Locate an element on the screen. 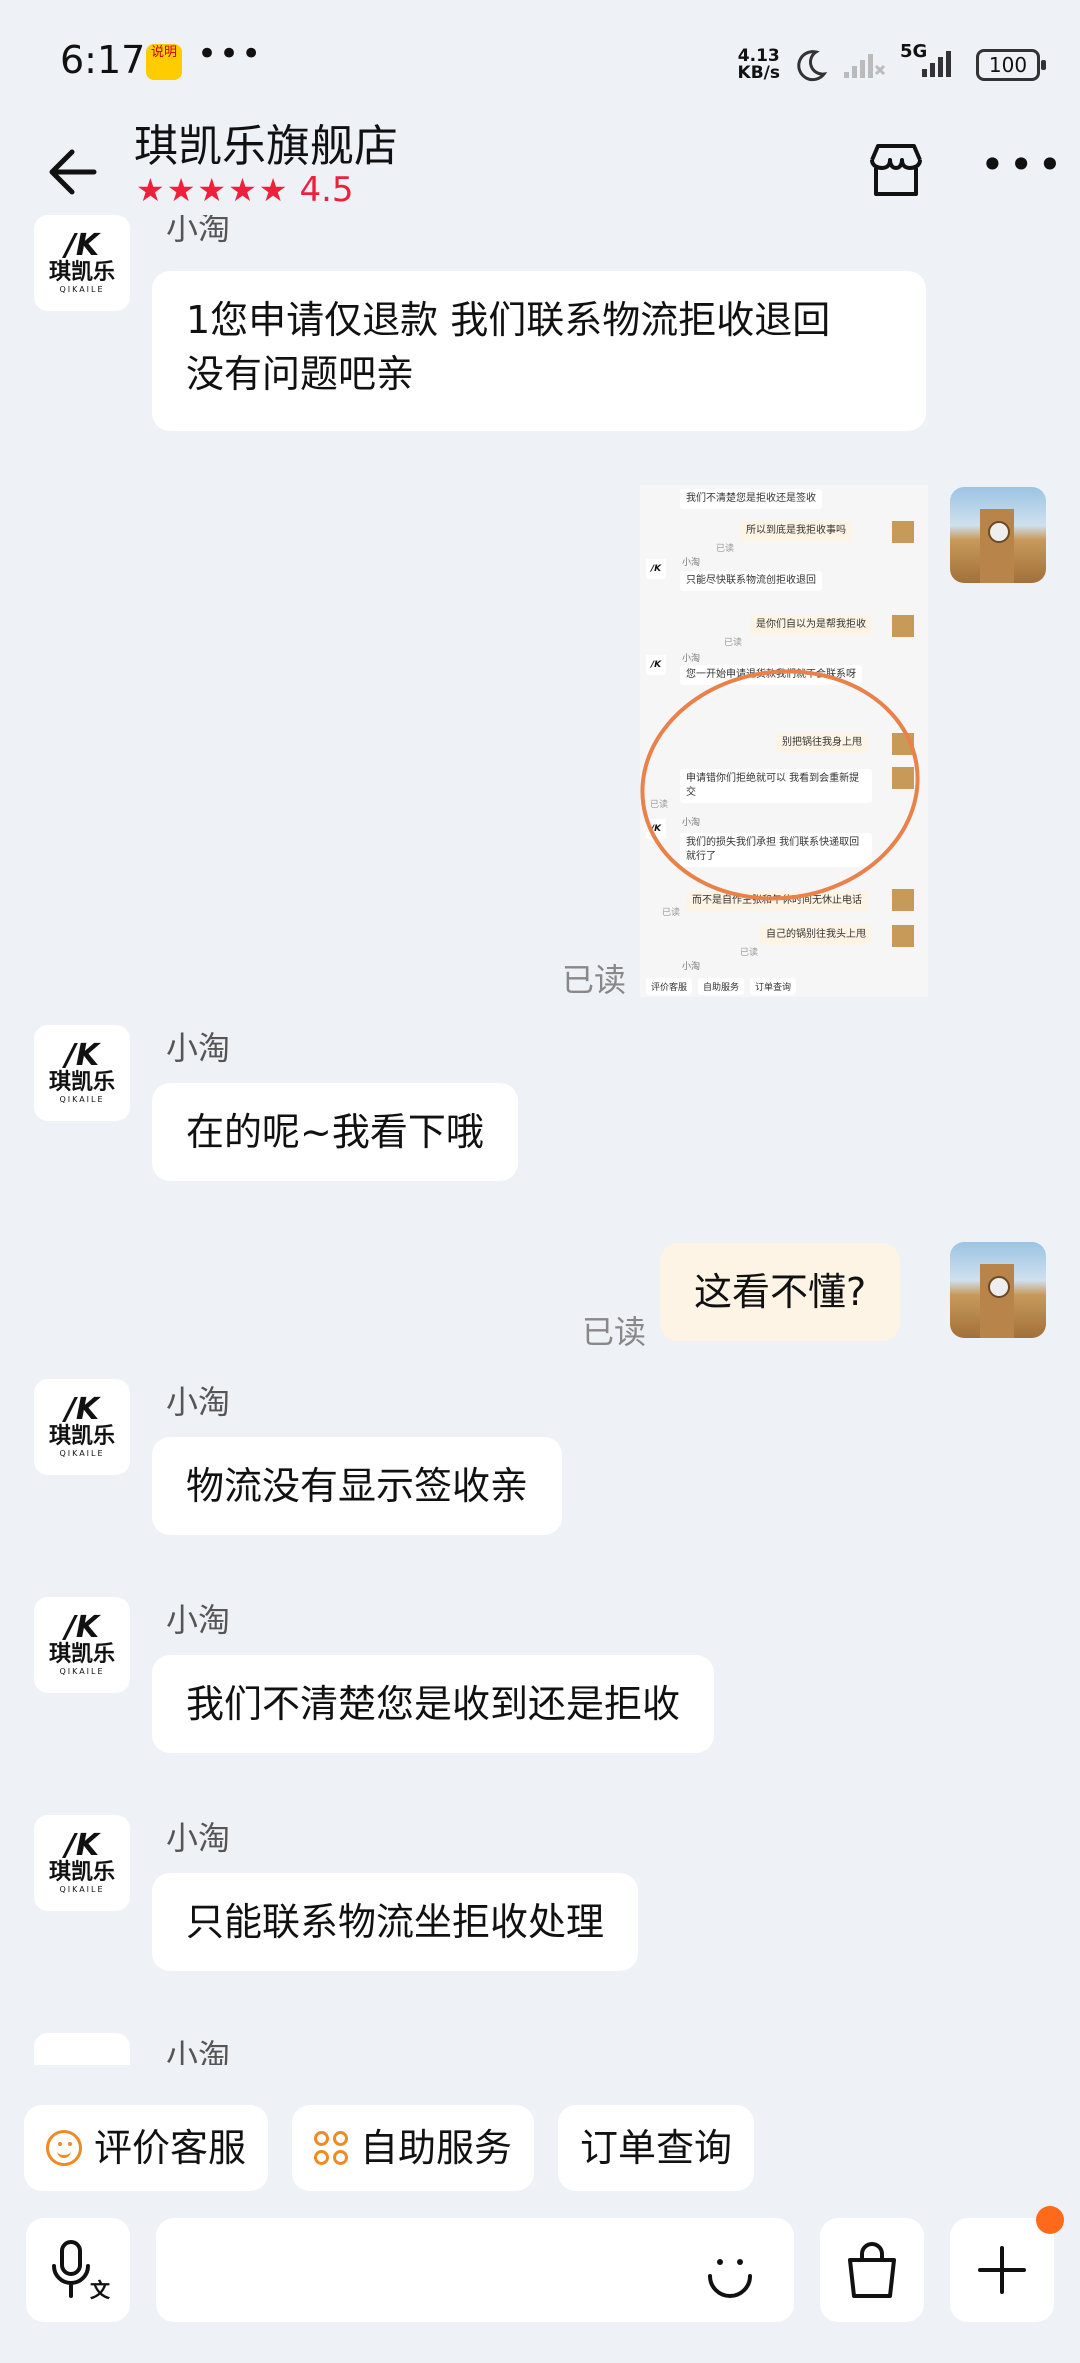 The width and height of the screenshot is (1080, 2363). voice-button: 文 is located at coordinates (78, 2270).